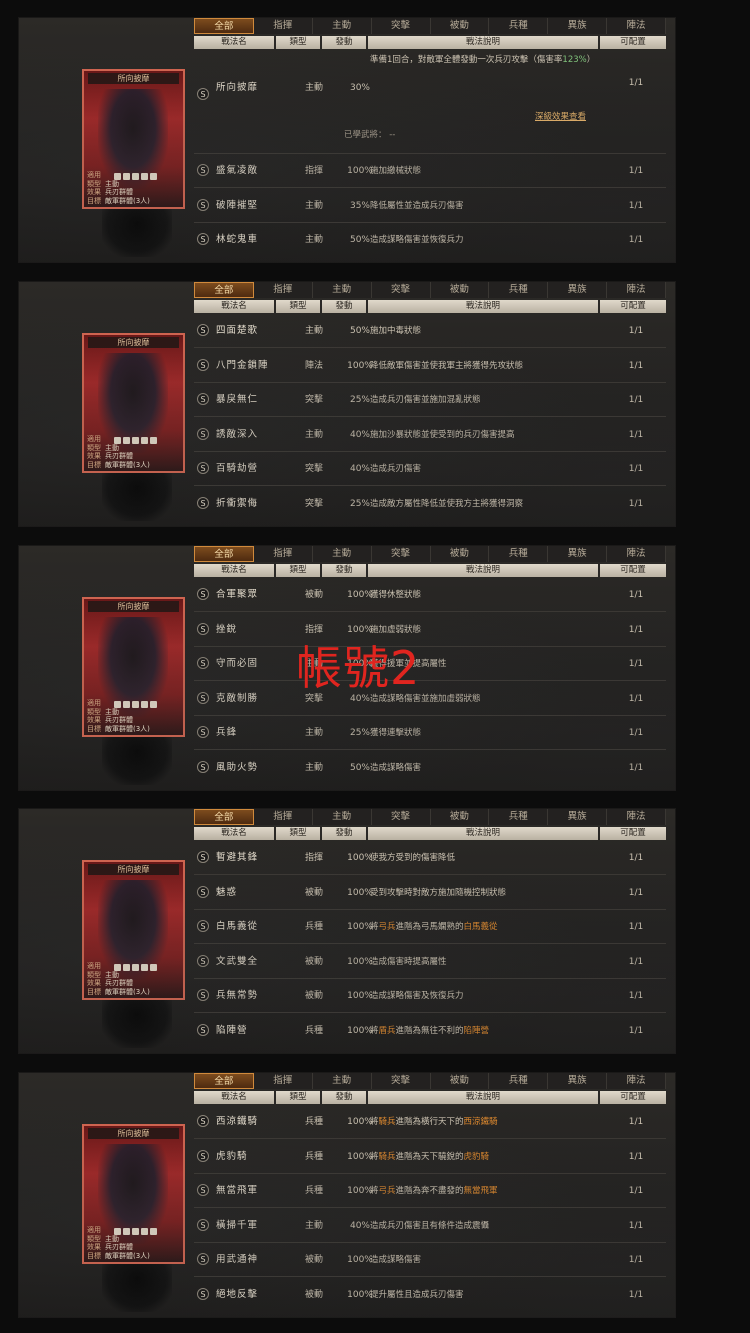 This screenshot has width=750, height=1333. What do you see at coordinates (430, 1295) in the screenshot?
I see `skill-row: S 絕地反擊 被動 100% 提升屬性且造成兵刃傷害 1/1` at bounding box center [430, 1295].